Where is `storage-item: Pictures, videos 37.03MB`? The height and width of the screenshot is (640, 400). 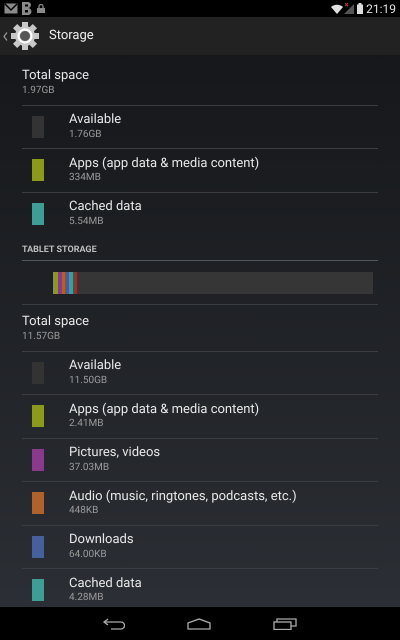 storage-item: Pictures, videos 37.03MB is located at coordinates (200, 459).